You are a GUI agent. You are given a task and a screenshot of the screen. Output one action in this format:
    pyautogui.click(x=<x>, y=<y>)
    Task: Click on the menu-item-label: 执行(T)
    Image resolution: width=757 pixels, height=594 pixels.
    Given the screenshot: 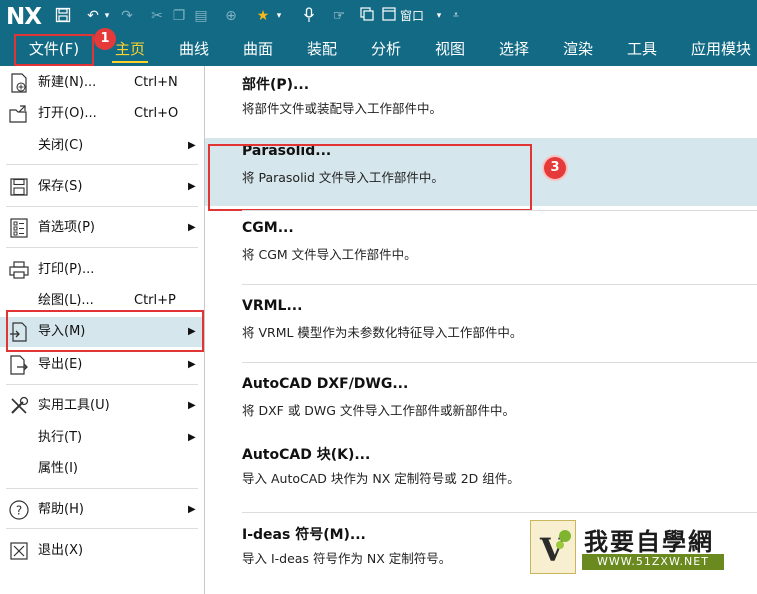 What is the action you would take?
    pyautogui.click(x=60, y=437)
    